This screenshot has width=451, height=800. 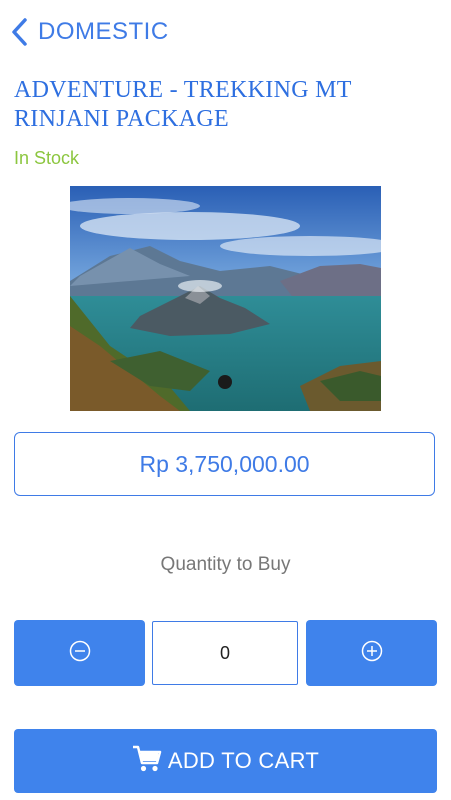 I want to click on product-title: ADVENTURE - TREKKING MT RINJANI PACKAGE, so click(x=183, y=104).